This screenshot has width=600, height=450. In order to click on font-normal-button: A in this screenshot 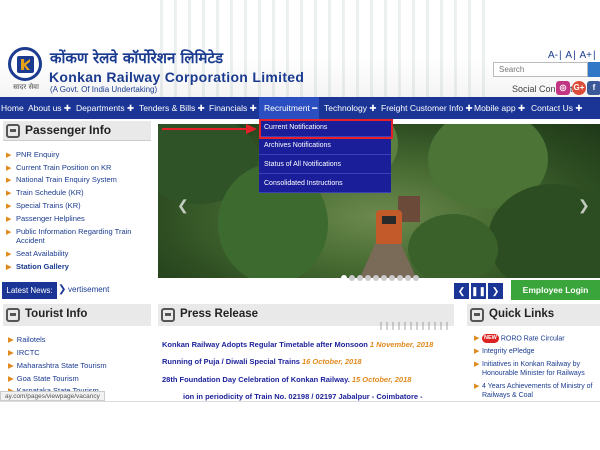, I will do `click(568, 55)`.